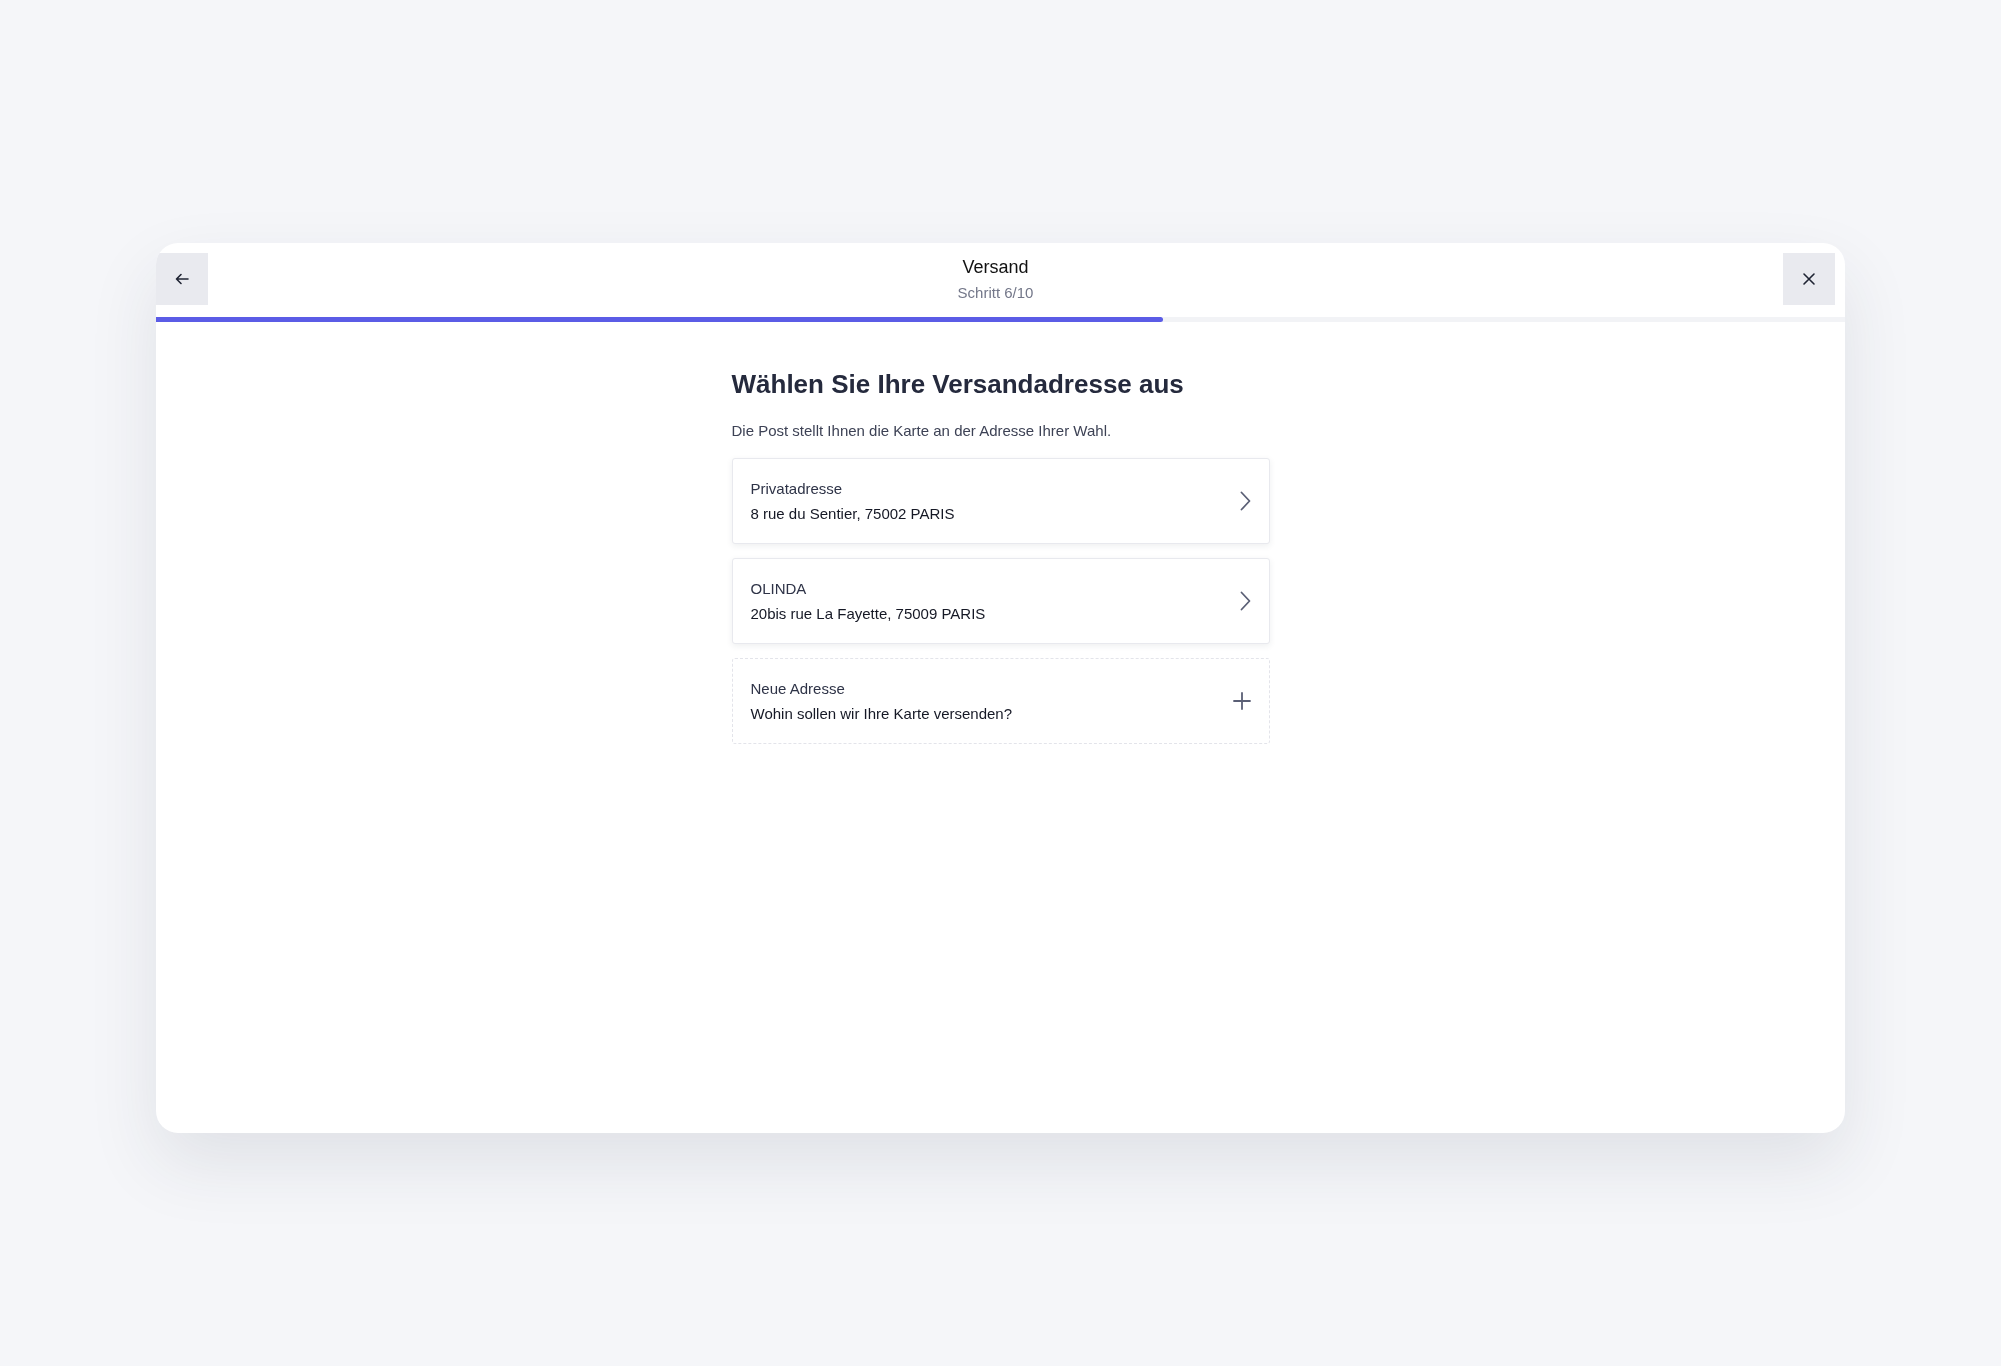 The image size is (2001, 1366). Describe the element at coordinates (779, 588) in the screenshot. I see `option-title: OLINDA` at that location.